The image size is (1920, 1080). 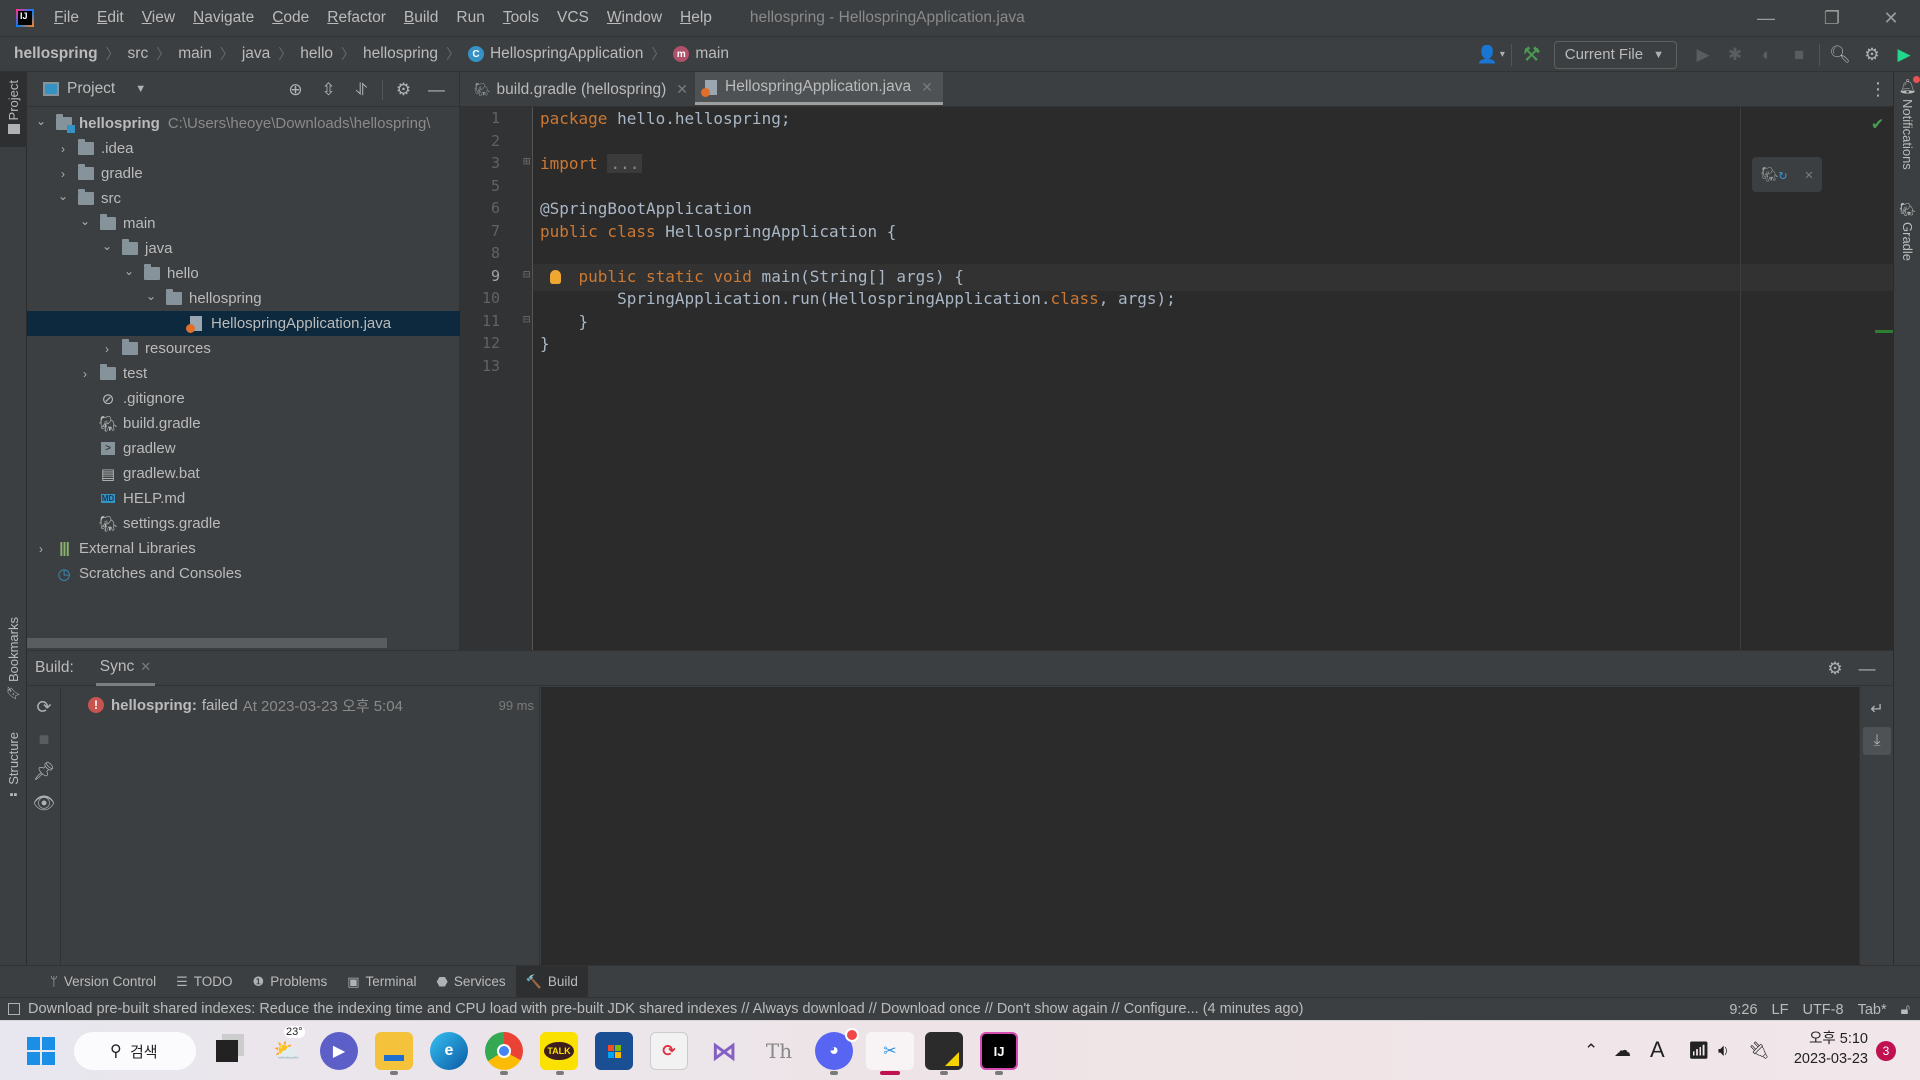 What do you see at coordinates (243, 373) in the screenshot?
I see `tree-item: › test` at bounding box center [243, 373].